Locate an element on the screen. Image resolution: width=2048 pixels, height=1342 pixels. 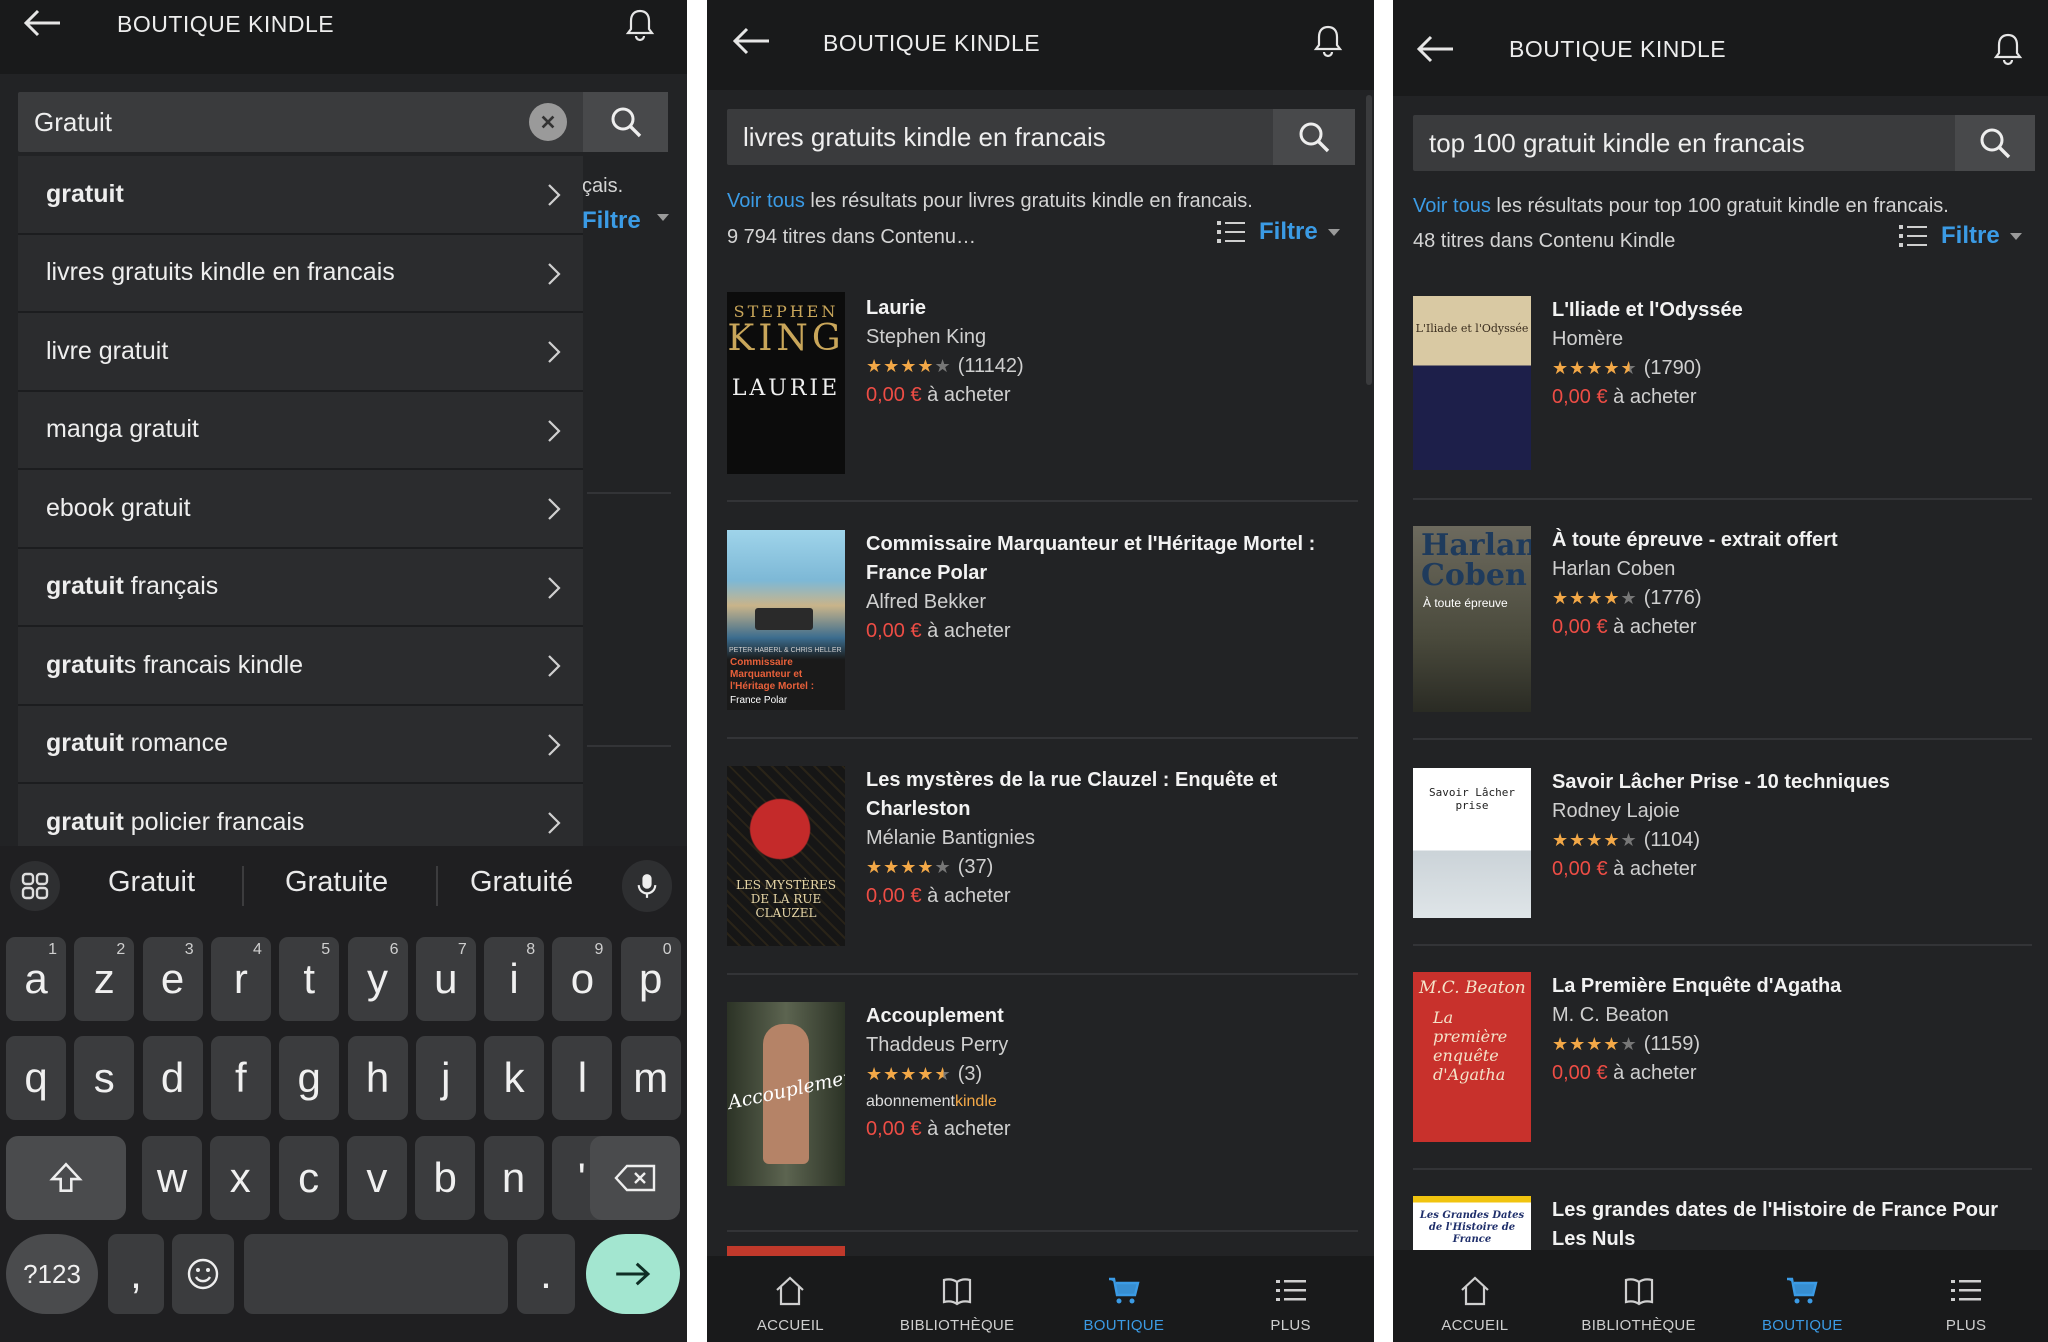
key-b: b is located at coordinates (445, 1178).